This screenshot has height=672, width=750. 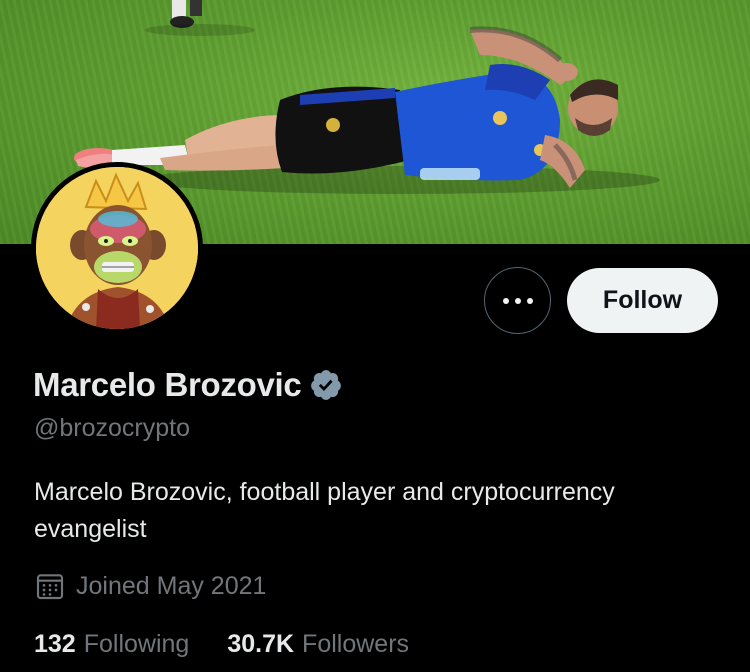 I want to click on follow-button: Follow, so click(x=642, y=300).